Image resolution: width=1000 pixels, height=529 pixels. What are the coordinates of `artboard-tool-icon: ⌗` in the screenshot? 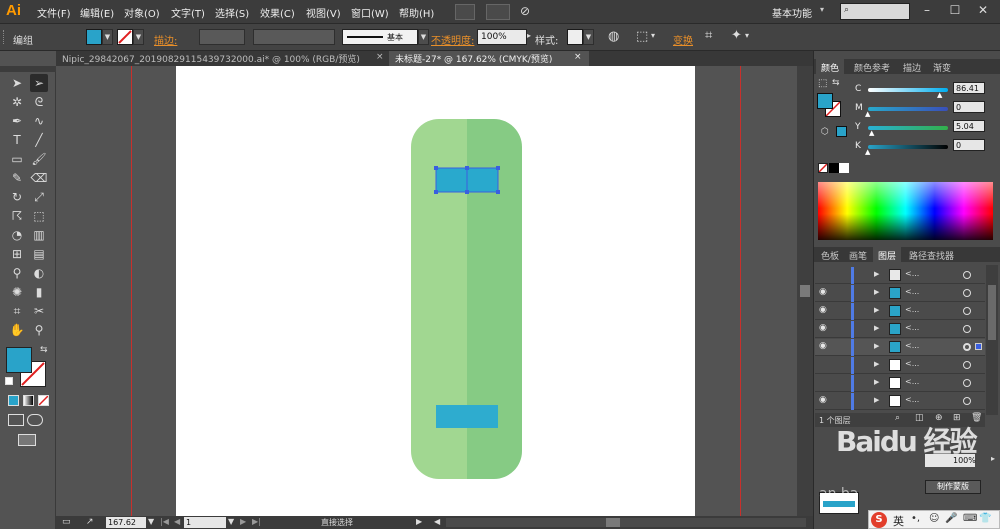 It's located at (17, 311).